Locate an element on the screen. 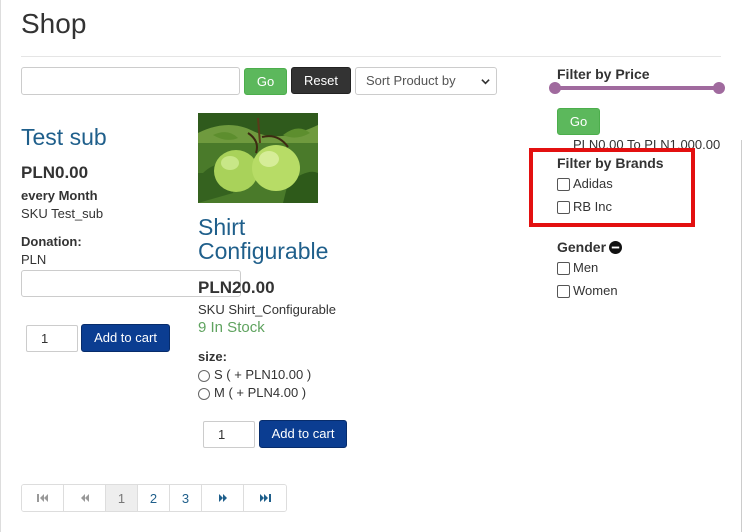 This screenshot has height=532, width=744. prev-page-icon is located at coordinates (84, 498).